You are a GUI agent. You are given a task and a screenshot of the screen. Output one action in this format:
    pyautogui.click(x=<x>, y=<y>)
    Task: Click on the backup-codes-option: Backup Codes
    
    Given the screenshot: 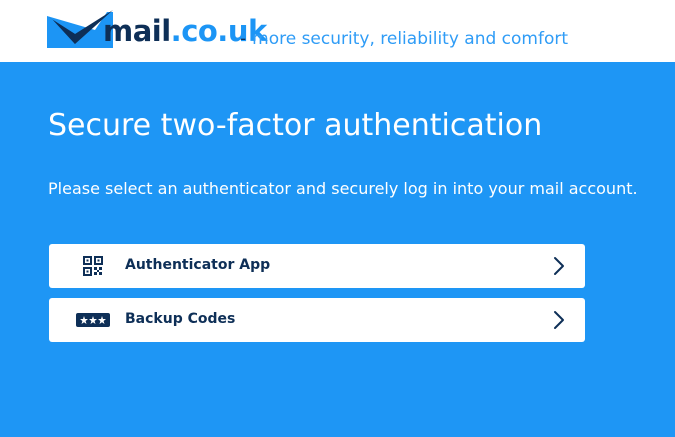 What is the action you would take?
    pyautogui.click(x=317, y=320)
    